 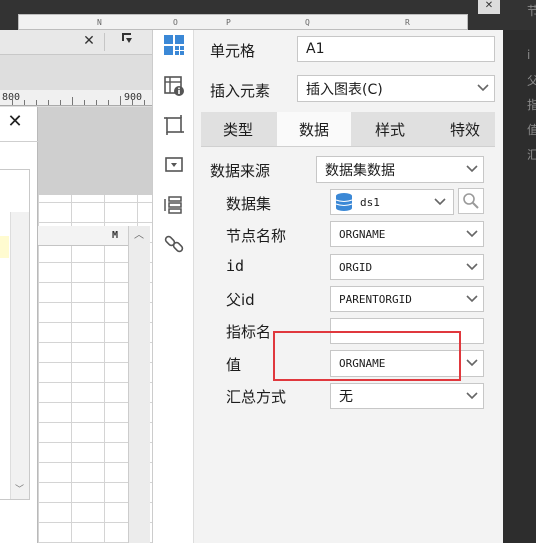 What do you see at coordinates (19, 355) in the screenshot?
I see `dialog-scrollbar` at bounding box center [19, 355].